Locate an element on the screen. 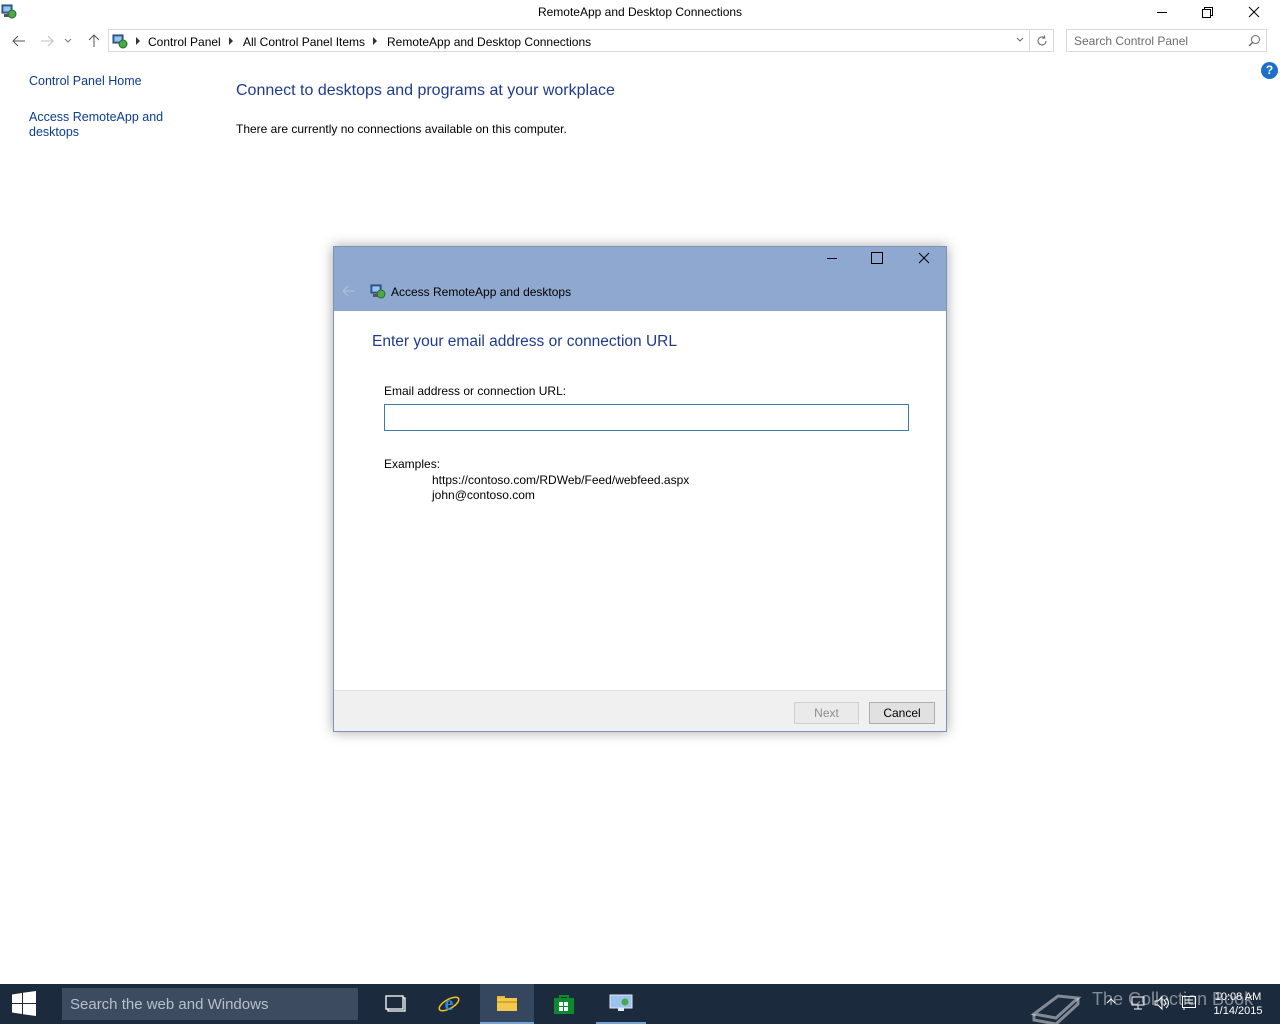  search-input is located at coordinates (1159, 41).